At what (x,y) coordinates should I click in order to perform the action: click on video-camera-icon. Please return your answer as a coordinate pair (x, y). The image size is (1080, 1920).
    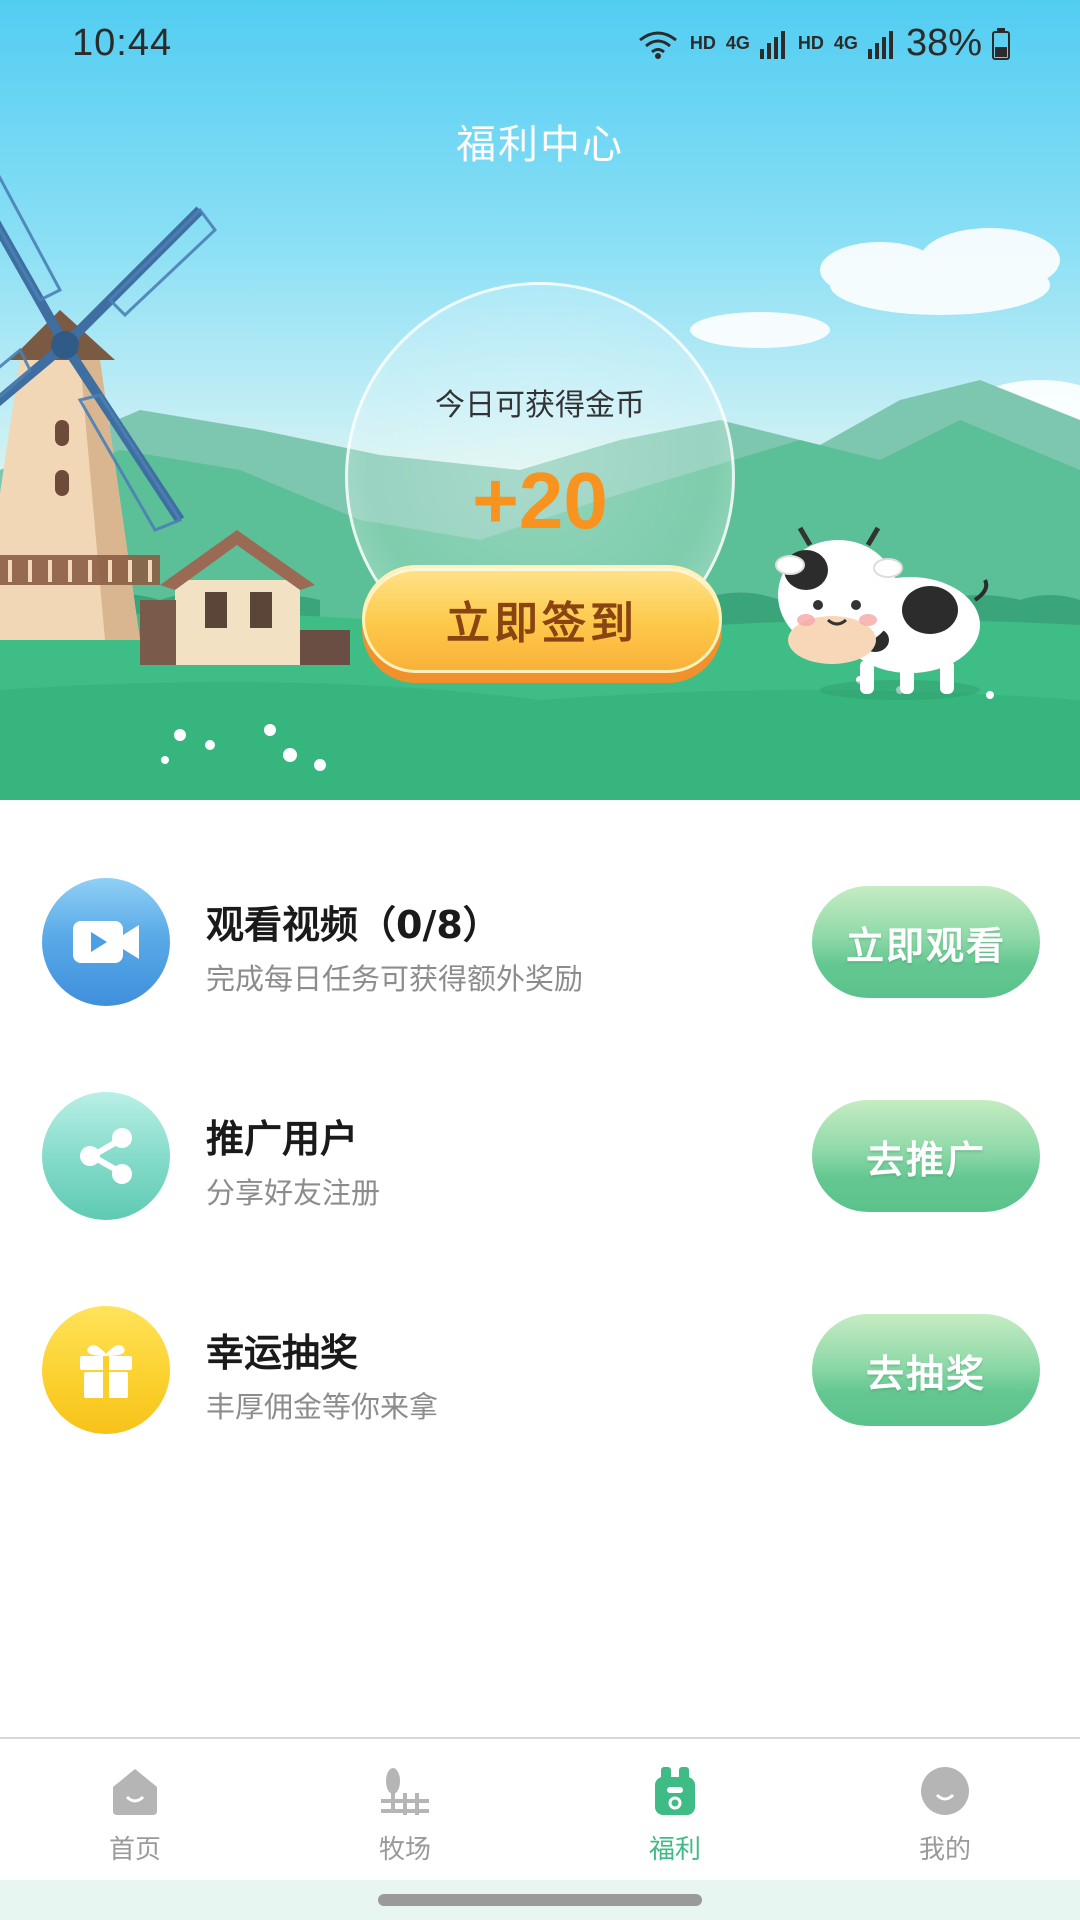
    Looking at the image, I should click on (106, 942).